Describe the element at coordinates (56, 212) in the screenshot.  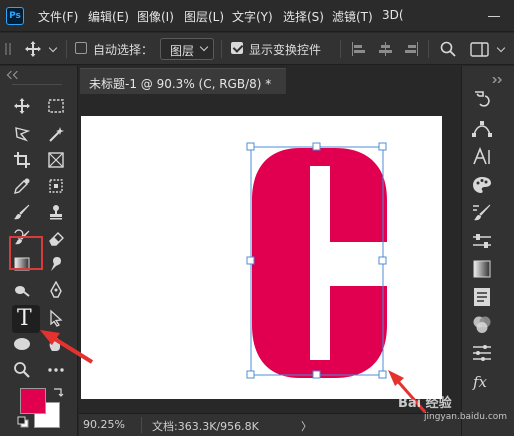
I see `stamp-tool` at that location.